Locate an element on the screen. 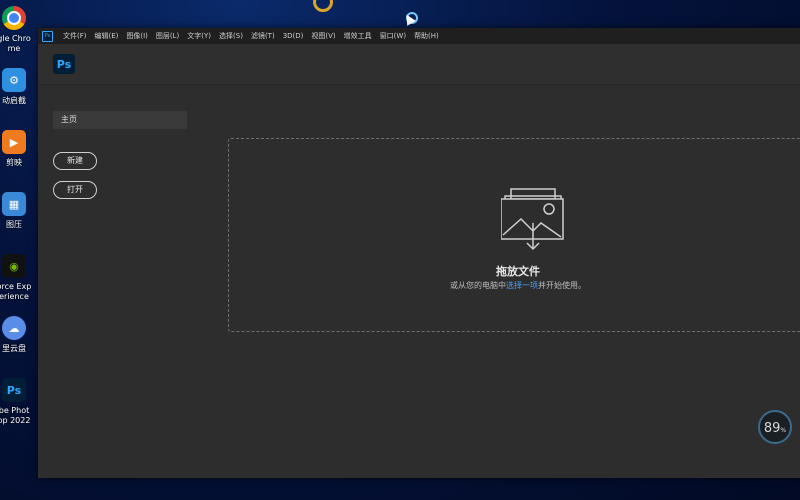 The image size is (800, 500). app-header: Ps is located at coordinates (419, 64).